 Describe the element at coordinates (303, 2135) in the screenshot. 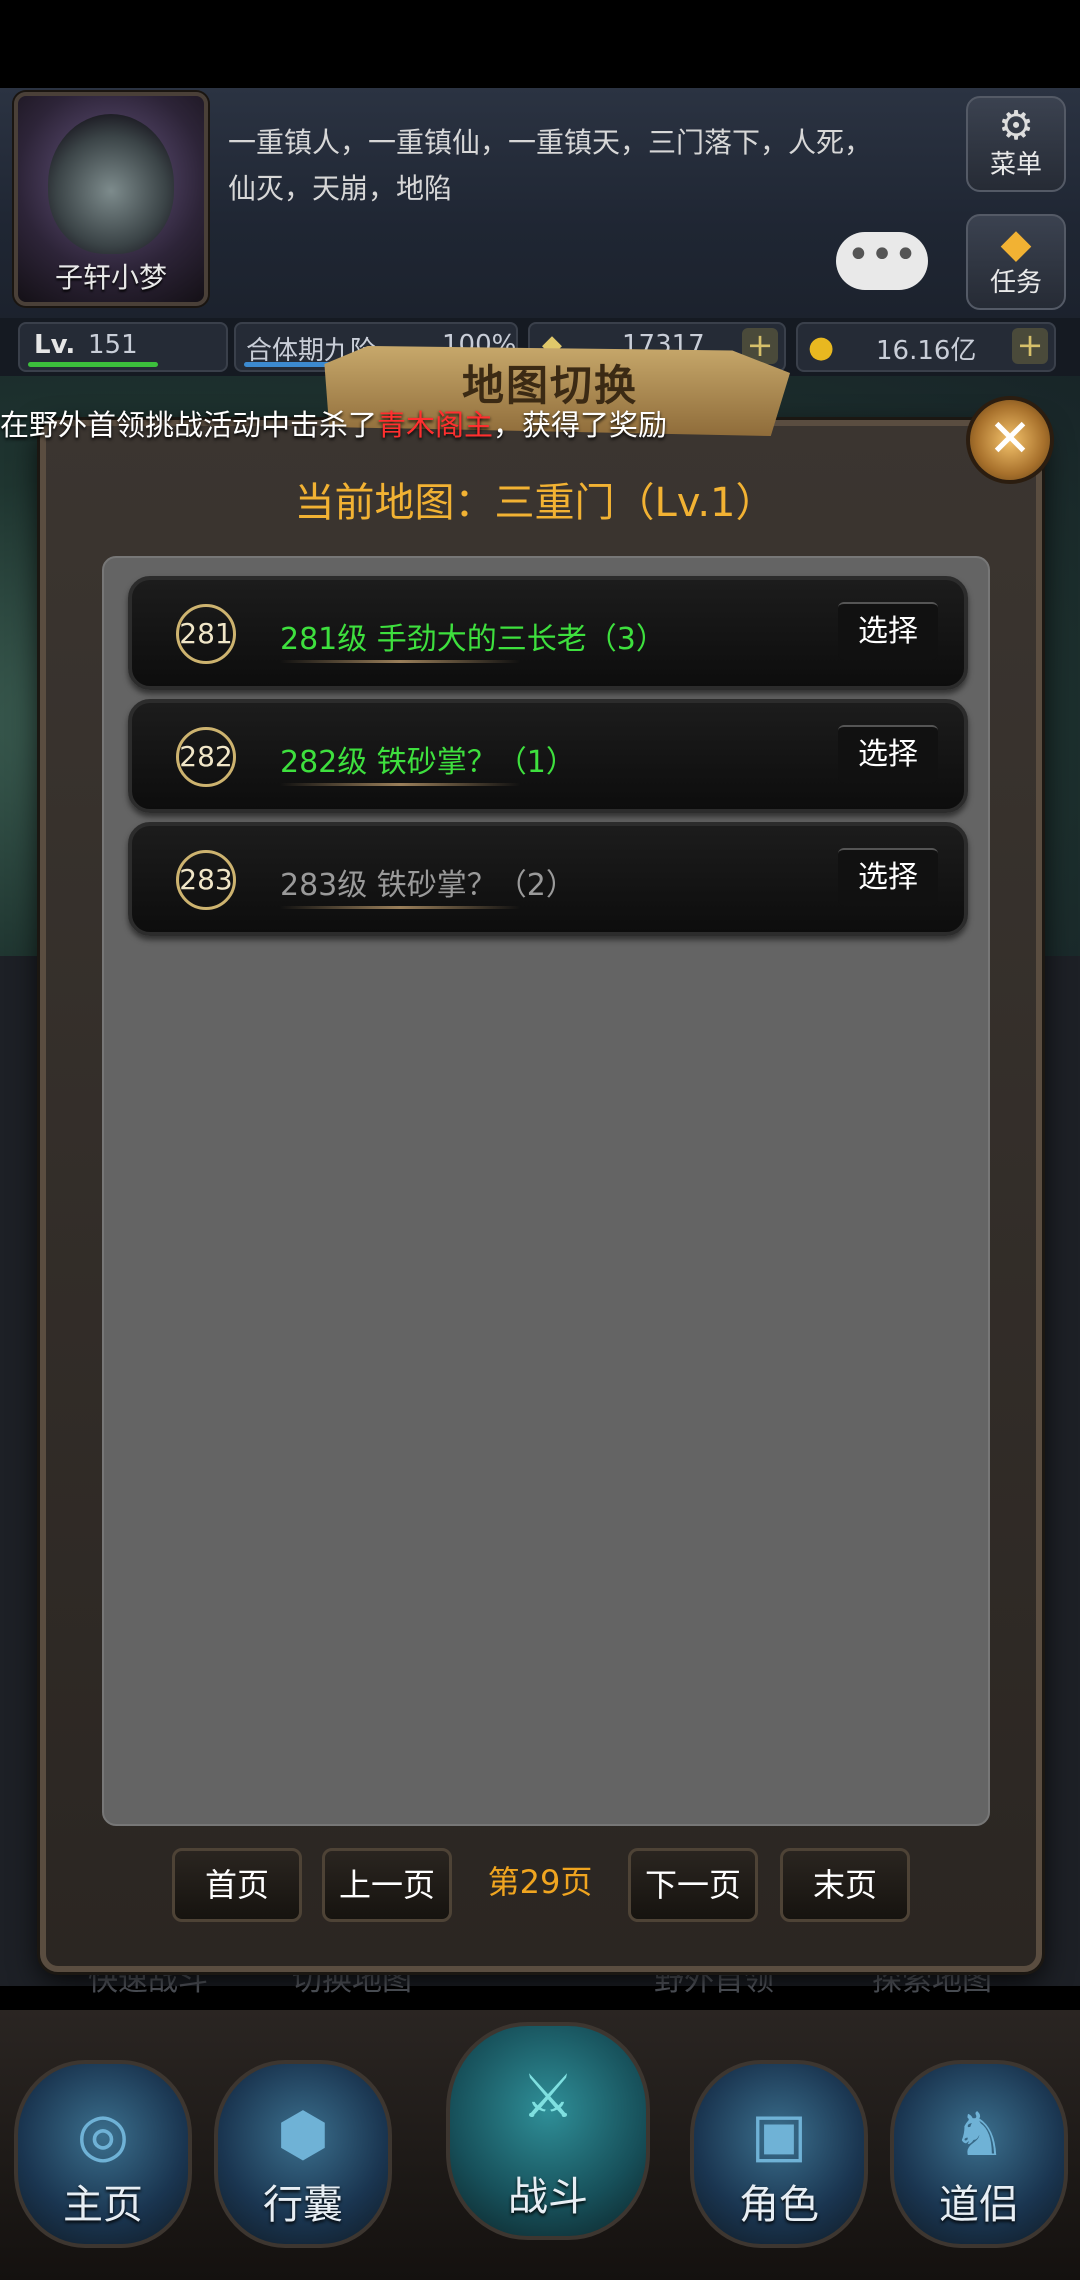

I see `bag-icon: ⬢` at that location.